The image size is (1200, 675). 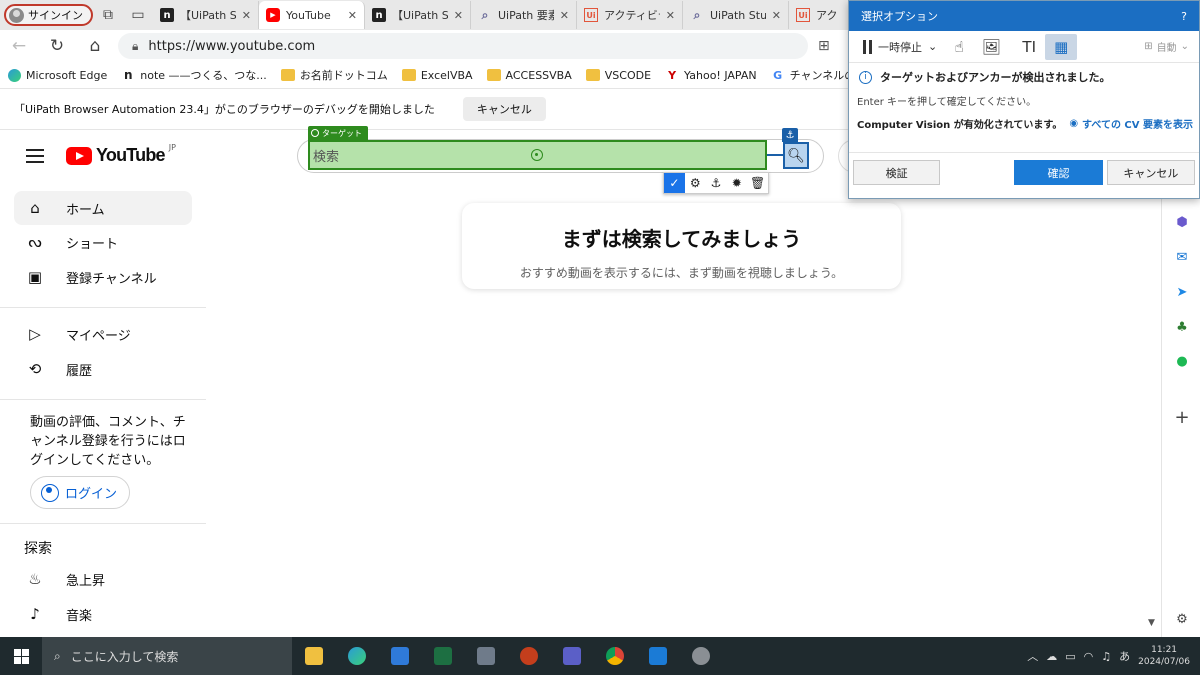 What do you see at coordinates (485, 656) in the screenshot?
I see `notes-icon` at bounding box center [485, 656].